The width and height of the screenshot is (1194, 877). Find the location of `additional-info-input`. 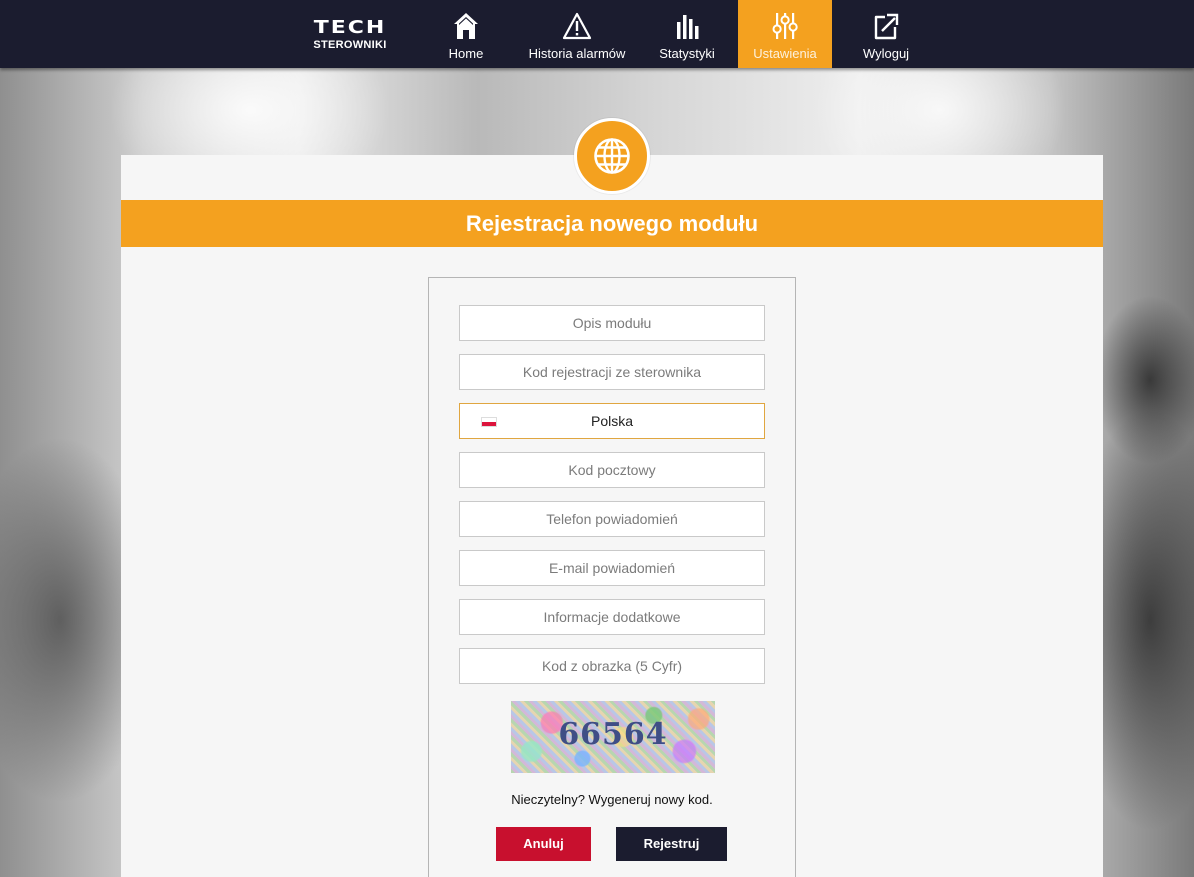

additional-info-input is located at coordinates (612, 617).